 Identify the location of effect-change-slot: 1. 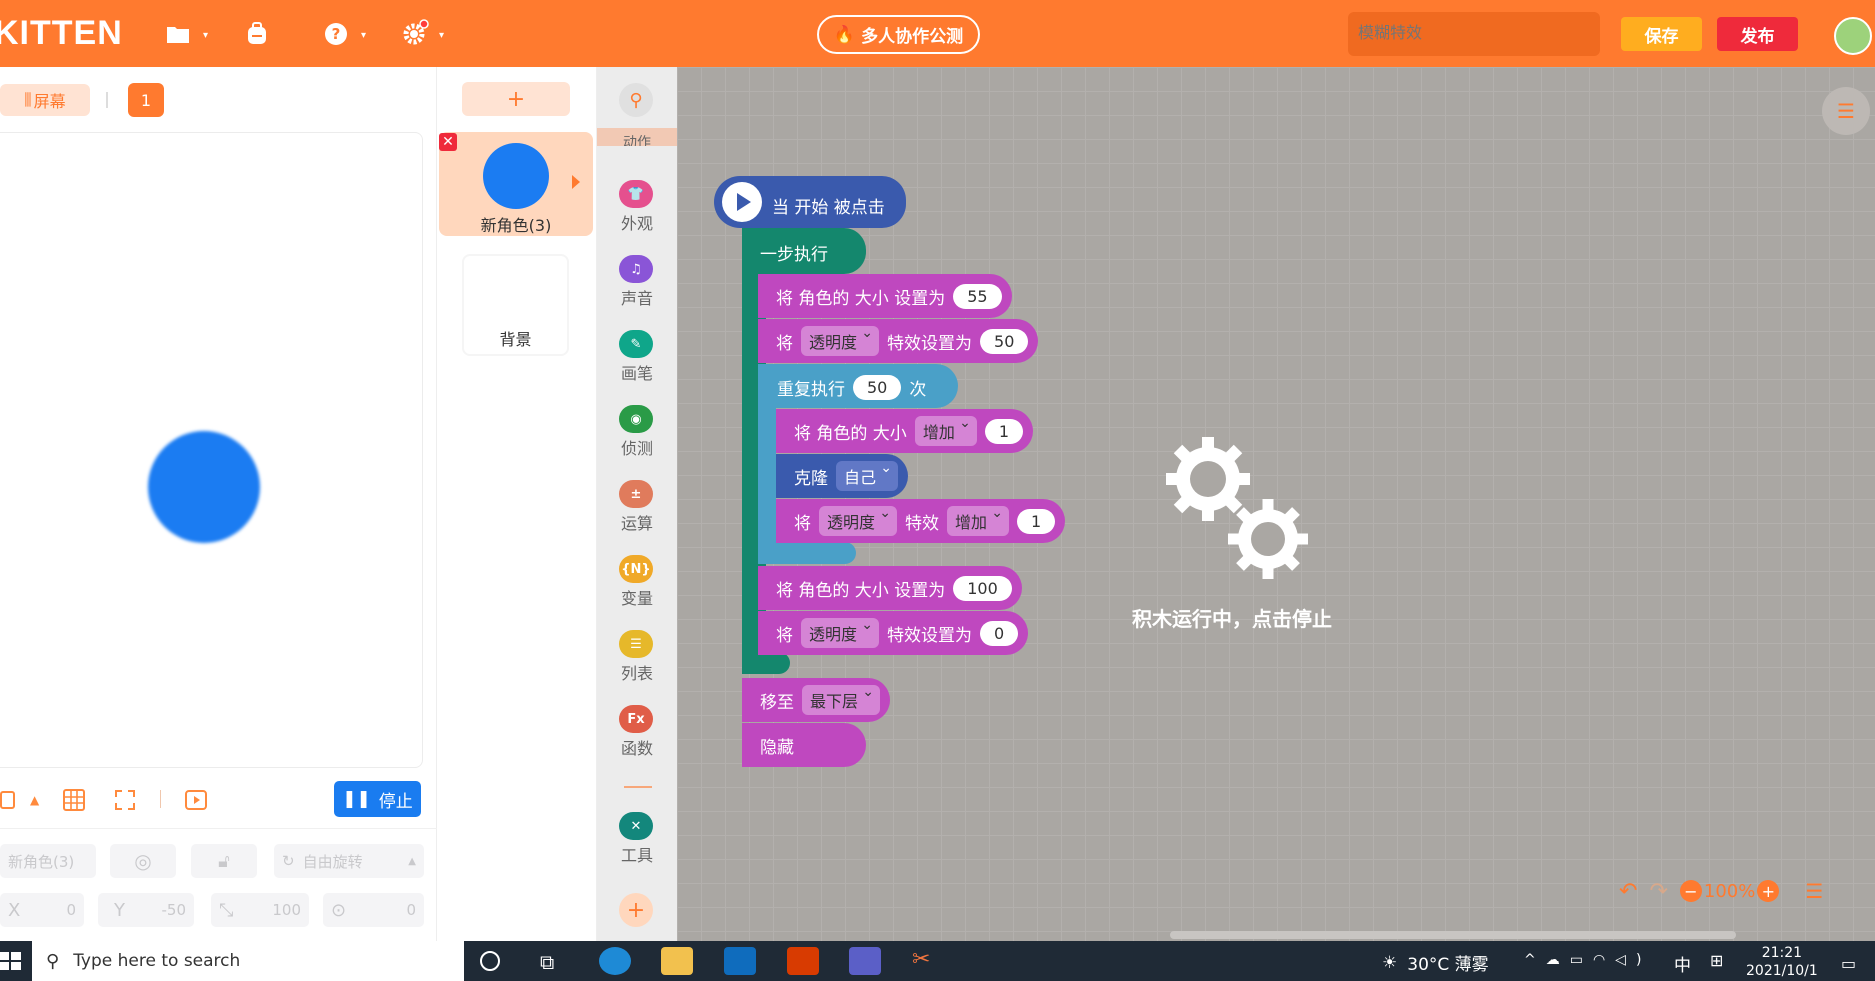
(1036, 521).